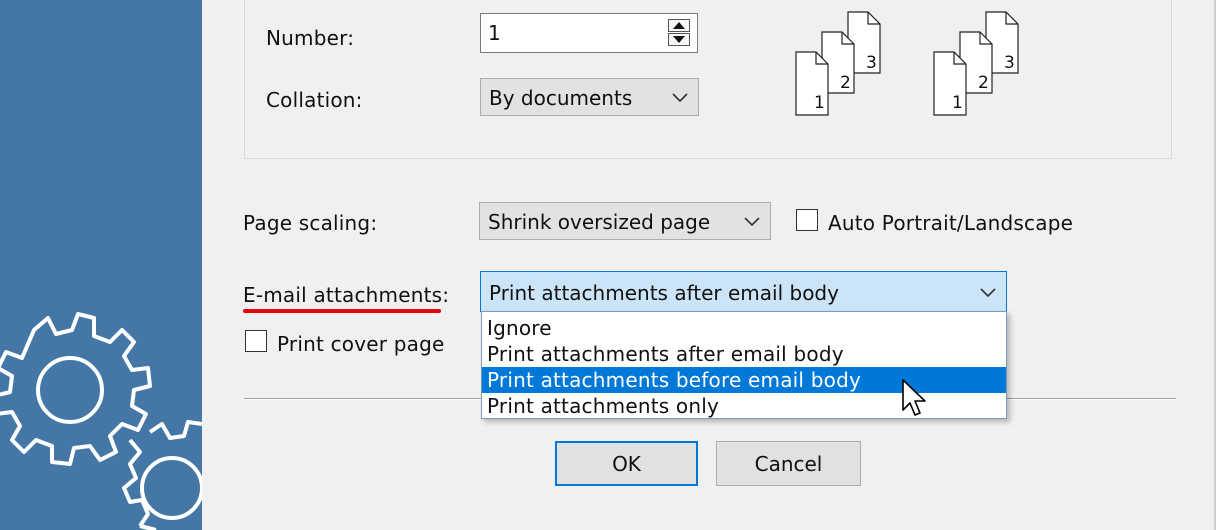  Describe the element at coordinates (310, 223) in the screenshot. I see `page-scaling-label: Page scaling:` at that location.